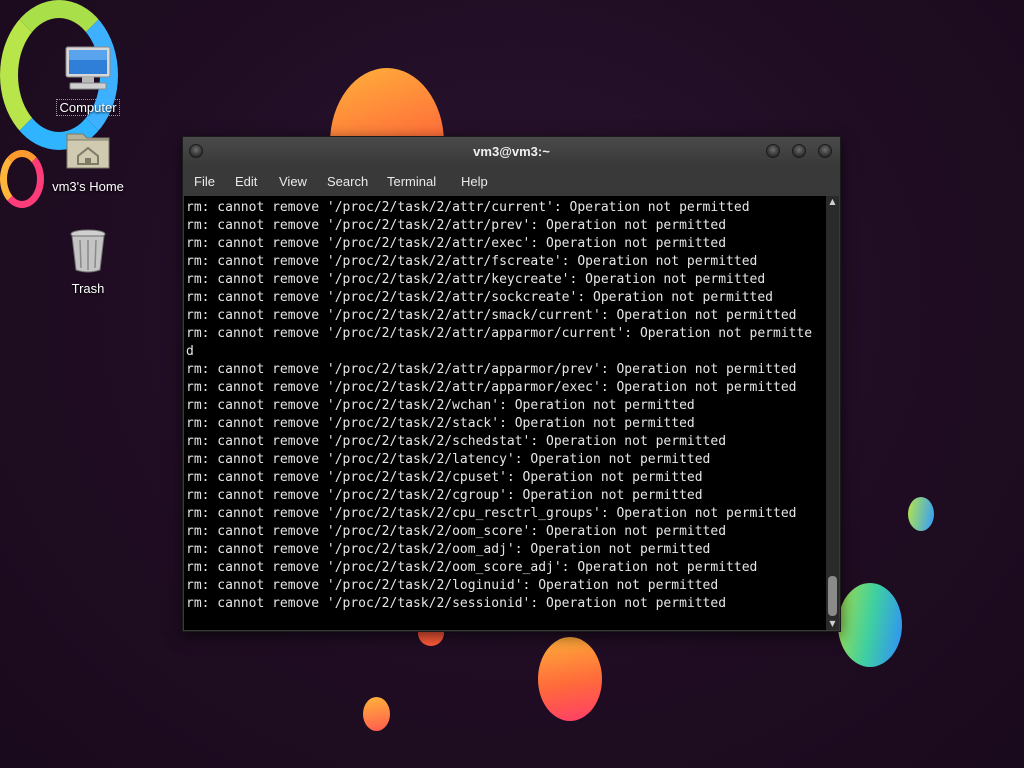 The image size is (1024, 768). Describe the element at coordinates (22, 179) in the screenshot. I see `wallpaper-small-ring` at that location.